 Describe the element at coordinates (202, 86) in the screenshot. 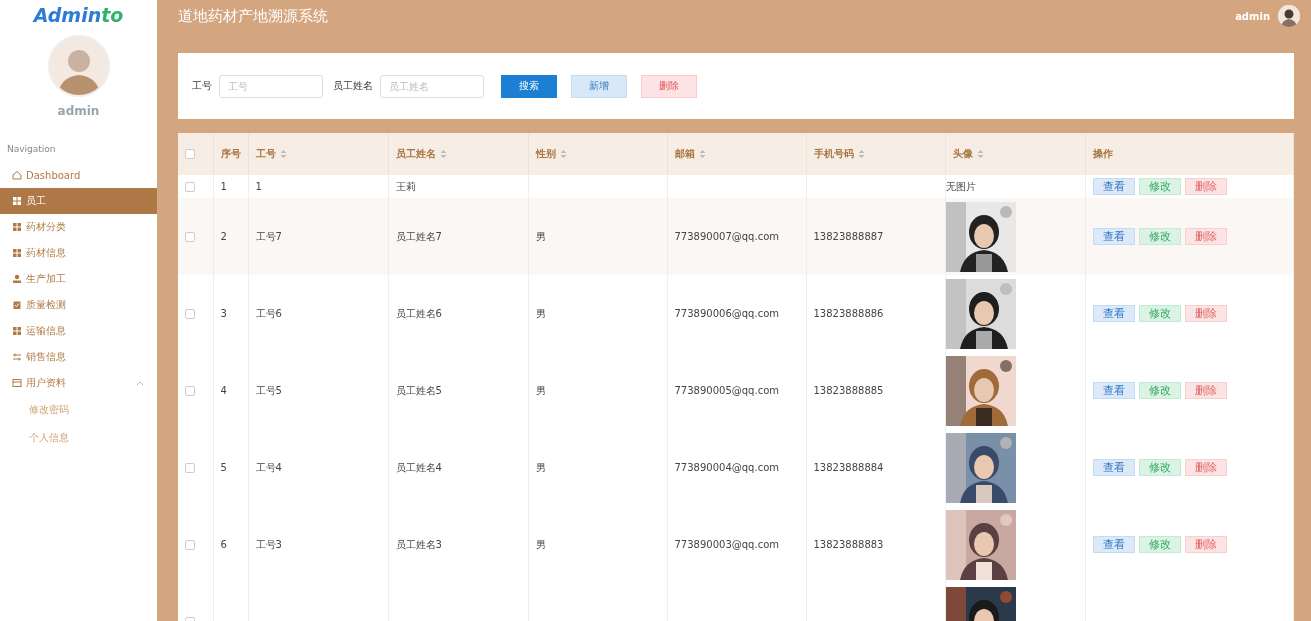

I see `field-label: 工号` at that location.